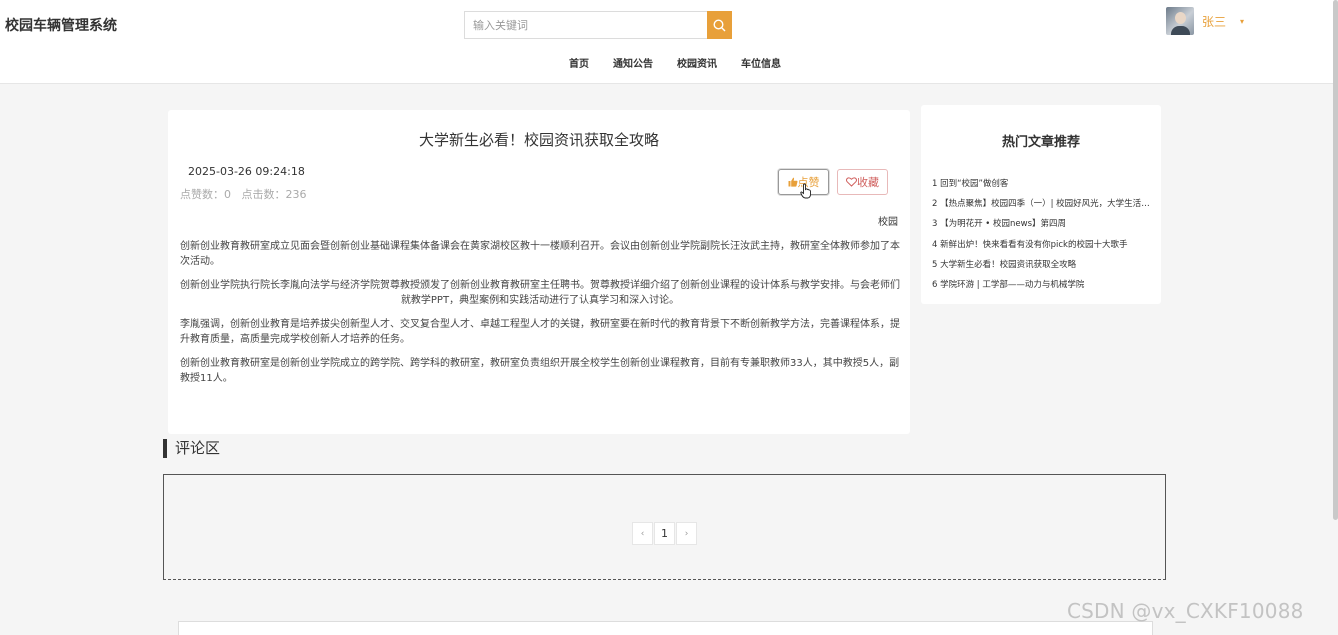 Image resolution: width=1338 pixels, height=635 pixels. Describe the element at coordinates (686, 533) in the screenshot. I see `pagination-next-button: ›` at that location.